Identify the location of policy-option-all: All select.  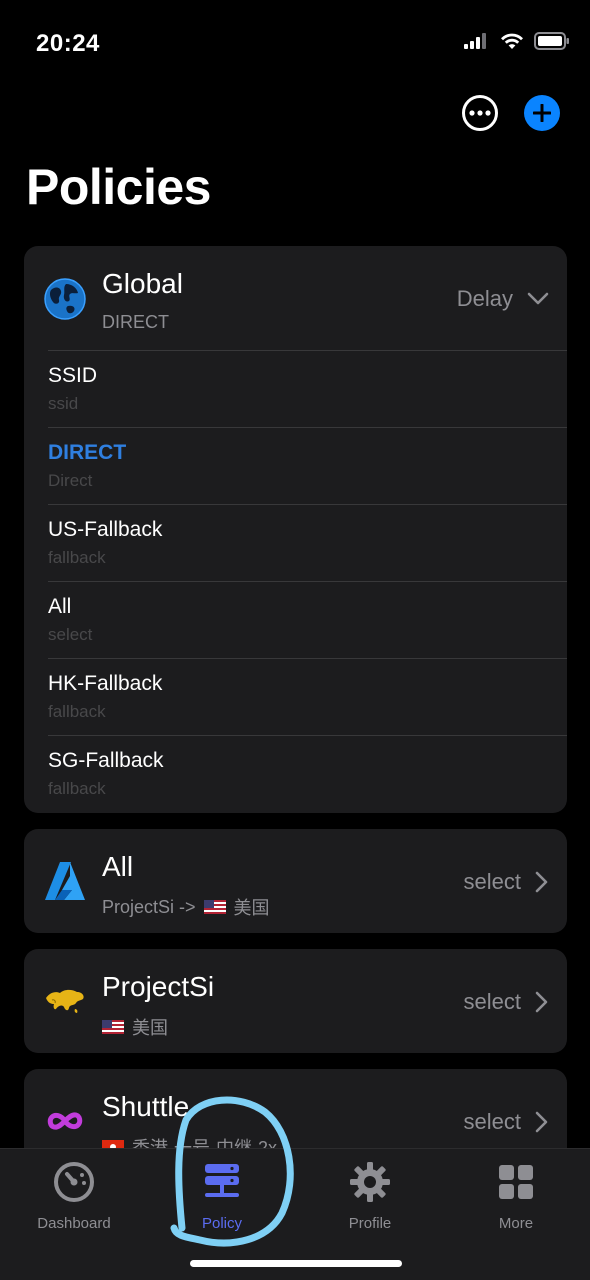
(307, 619).